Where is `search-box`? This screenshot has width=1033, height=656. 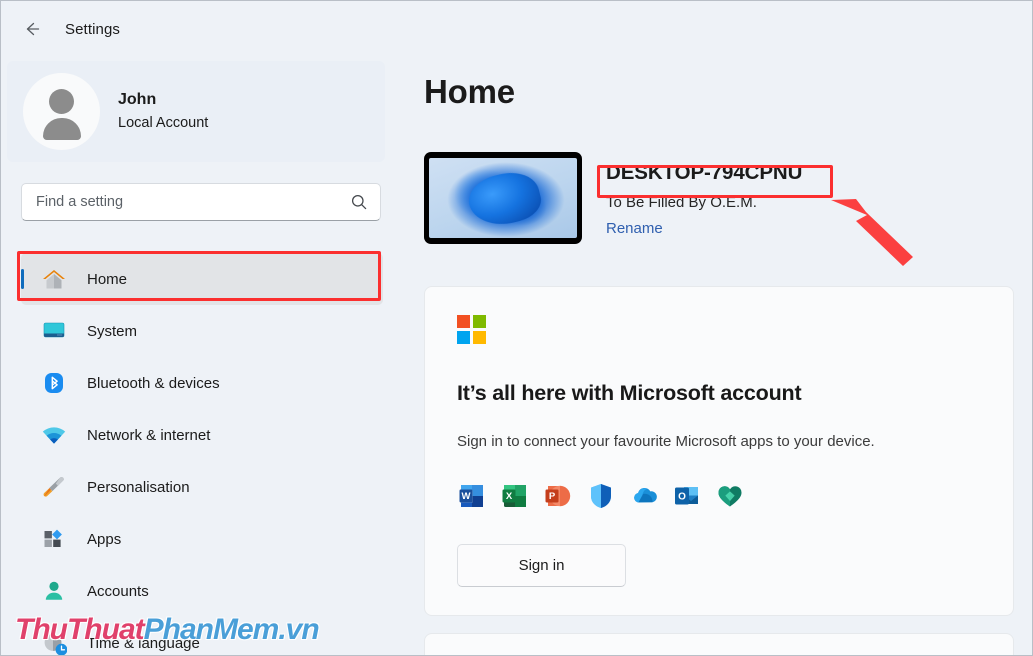 search-box is located at coordinates (201, 202).